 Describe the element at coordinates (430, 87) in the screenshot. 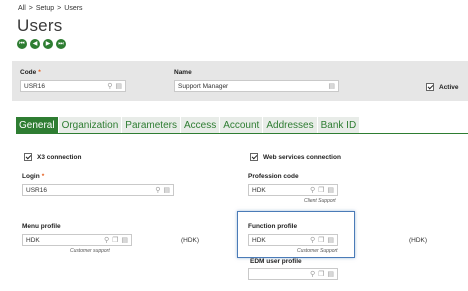

I see `active-checkbox` at that location.